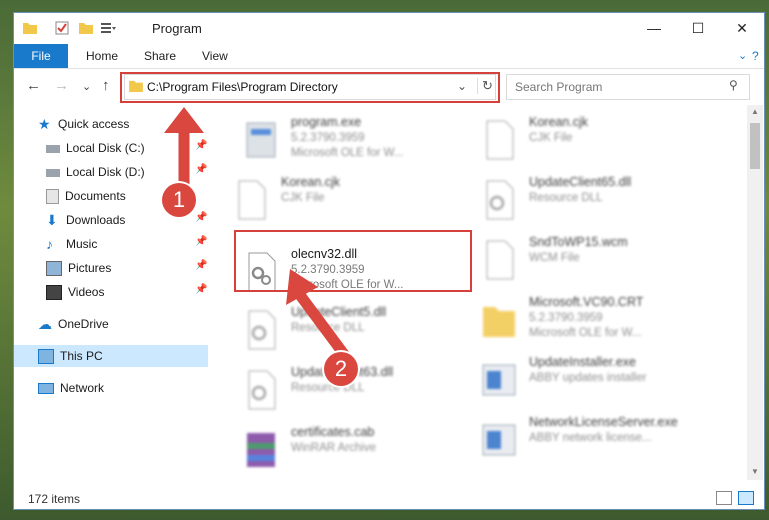 The height and width of the screenshot is (520, 769). What do you see at coordinates (86, 292) in the screenshot?
I see `nav-label: Videos` at bounding box center [86, 292].